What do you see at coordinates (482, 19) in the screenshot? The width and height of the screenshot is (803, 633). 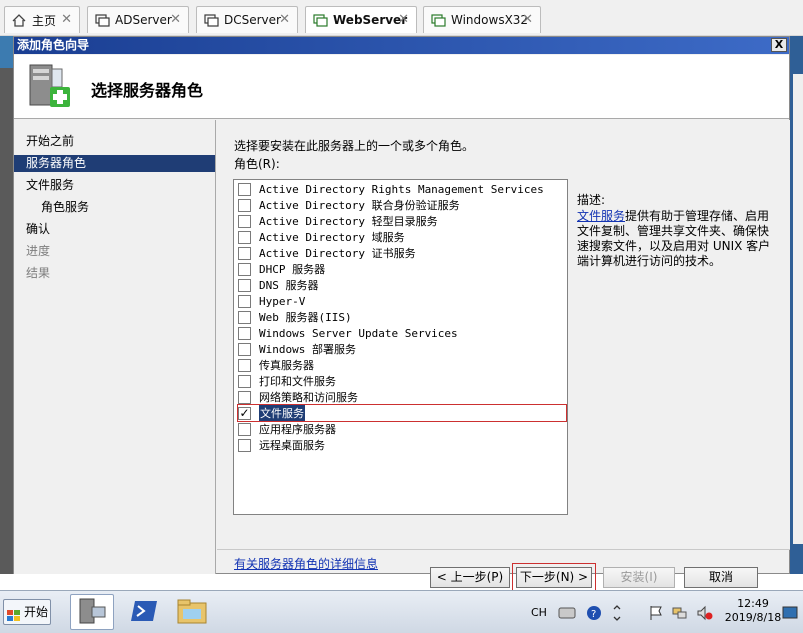 I see `tab-windowsx32: WindowsX32 ✕` at bounding box center [482, 19].